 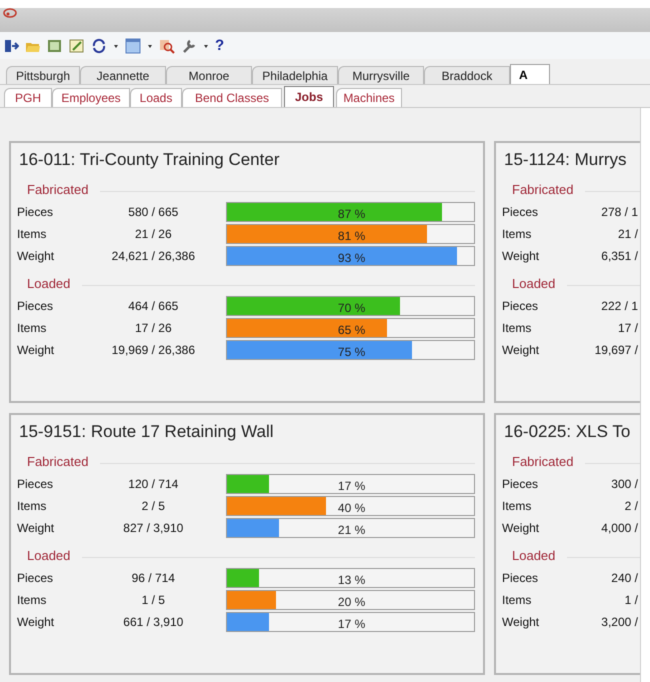 I want to click on metric-value: 240 /, so click(x=624, y=578).